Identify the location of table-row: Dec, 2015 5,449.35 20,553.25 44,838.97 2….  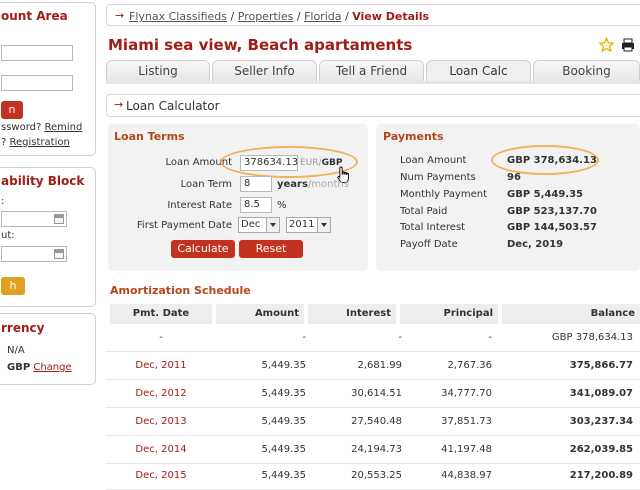
(373, 476).